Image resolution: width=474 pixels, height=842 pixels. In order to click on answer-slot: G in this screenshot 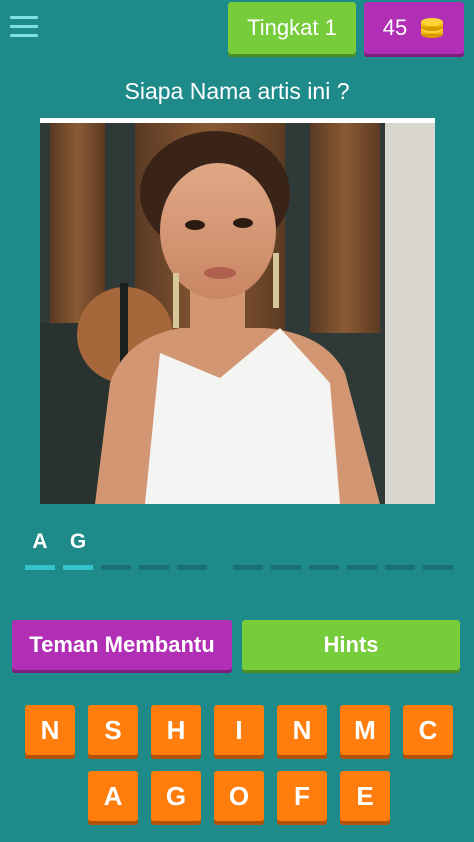, I will do `click(78, 550)`.